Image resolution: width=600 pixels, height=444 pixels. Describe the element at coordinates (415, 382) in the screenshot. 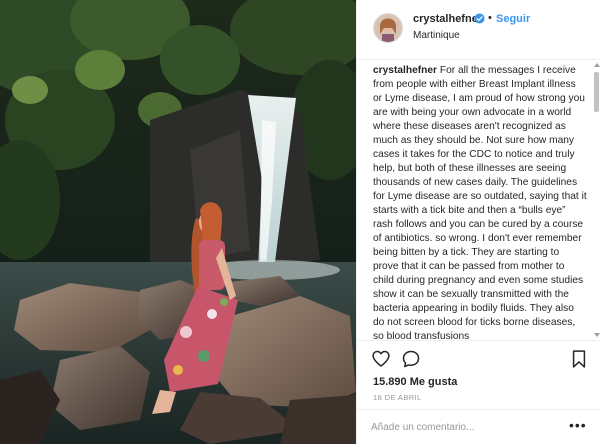

I see `likes-count: 15.890 Me gusta` at that location.